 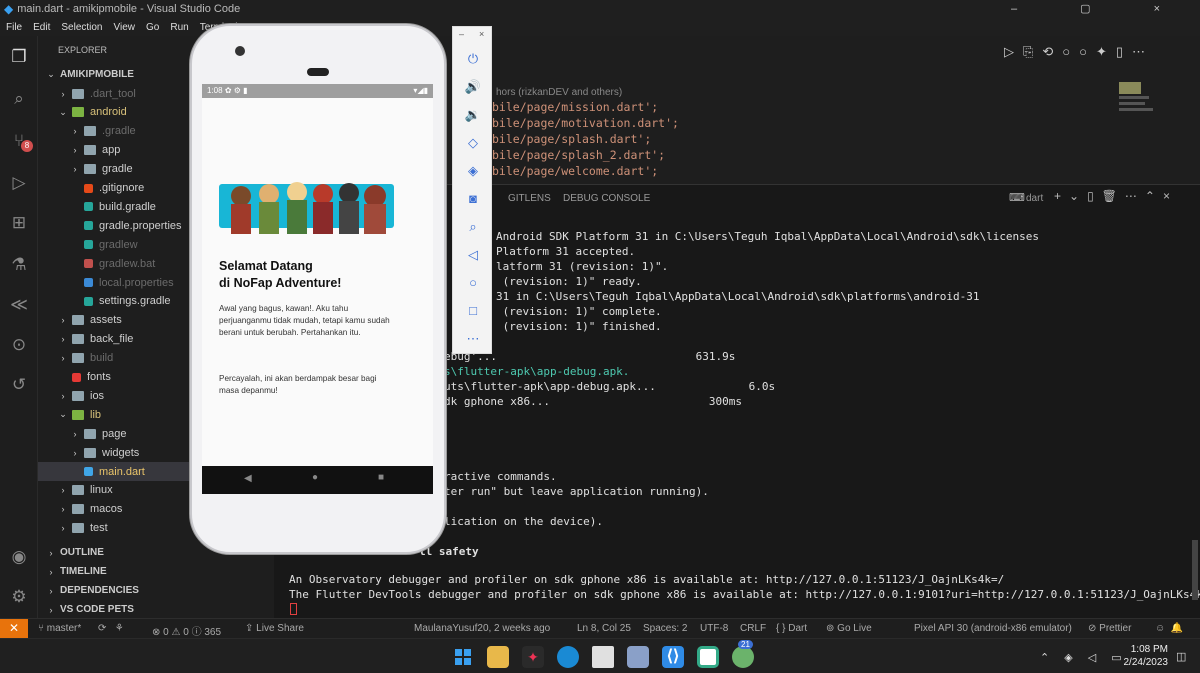 What do you see at coordinates (473, 283) in the screenshot?
I see `home-icon: ○` at bounding box center [473, 283].